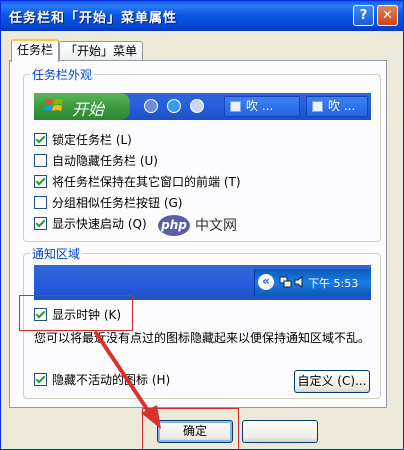  What do you see at coordinates (298, 282) in the screenshot?
I see `volume-icon` at bounding box center [298, 282].